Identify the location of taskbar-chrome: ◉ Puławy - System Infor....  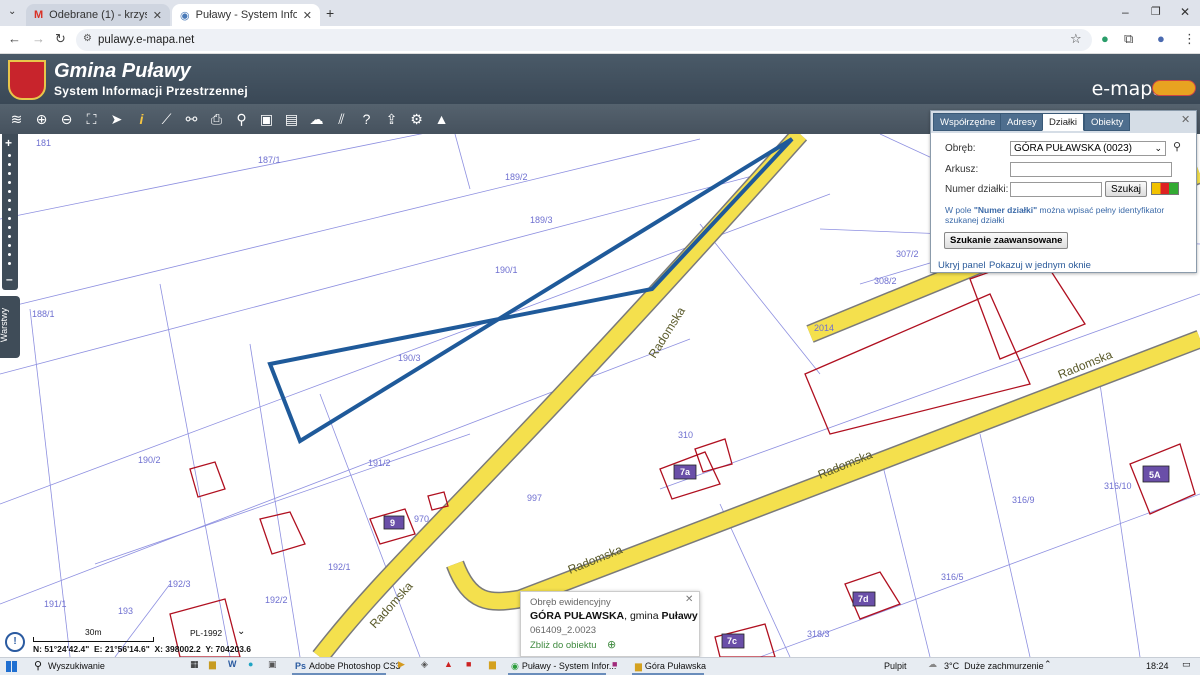
(562, 667).